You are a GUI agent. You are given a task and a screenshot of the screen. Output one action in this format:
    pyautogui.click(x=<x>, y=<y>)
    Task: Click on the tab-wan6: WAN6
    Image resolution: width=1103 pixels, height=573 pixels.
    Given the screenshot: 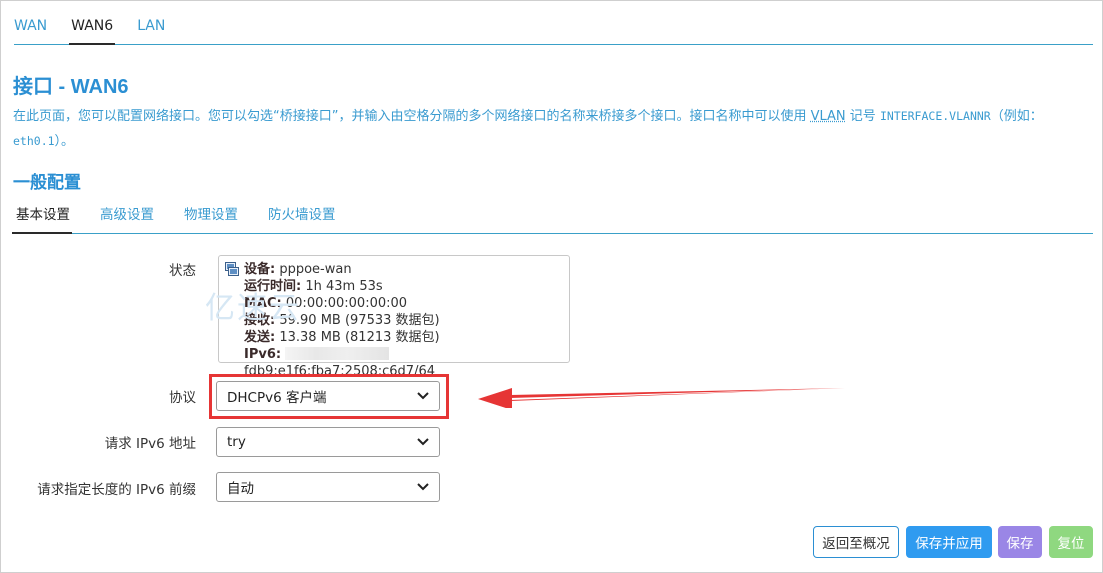 What is the action you would take?
    pyautogui.click(x=92, y=31)
    